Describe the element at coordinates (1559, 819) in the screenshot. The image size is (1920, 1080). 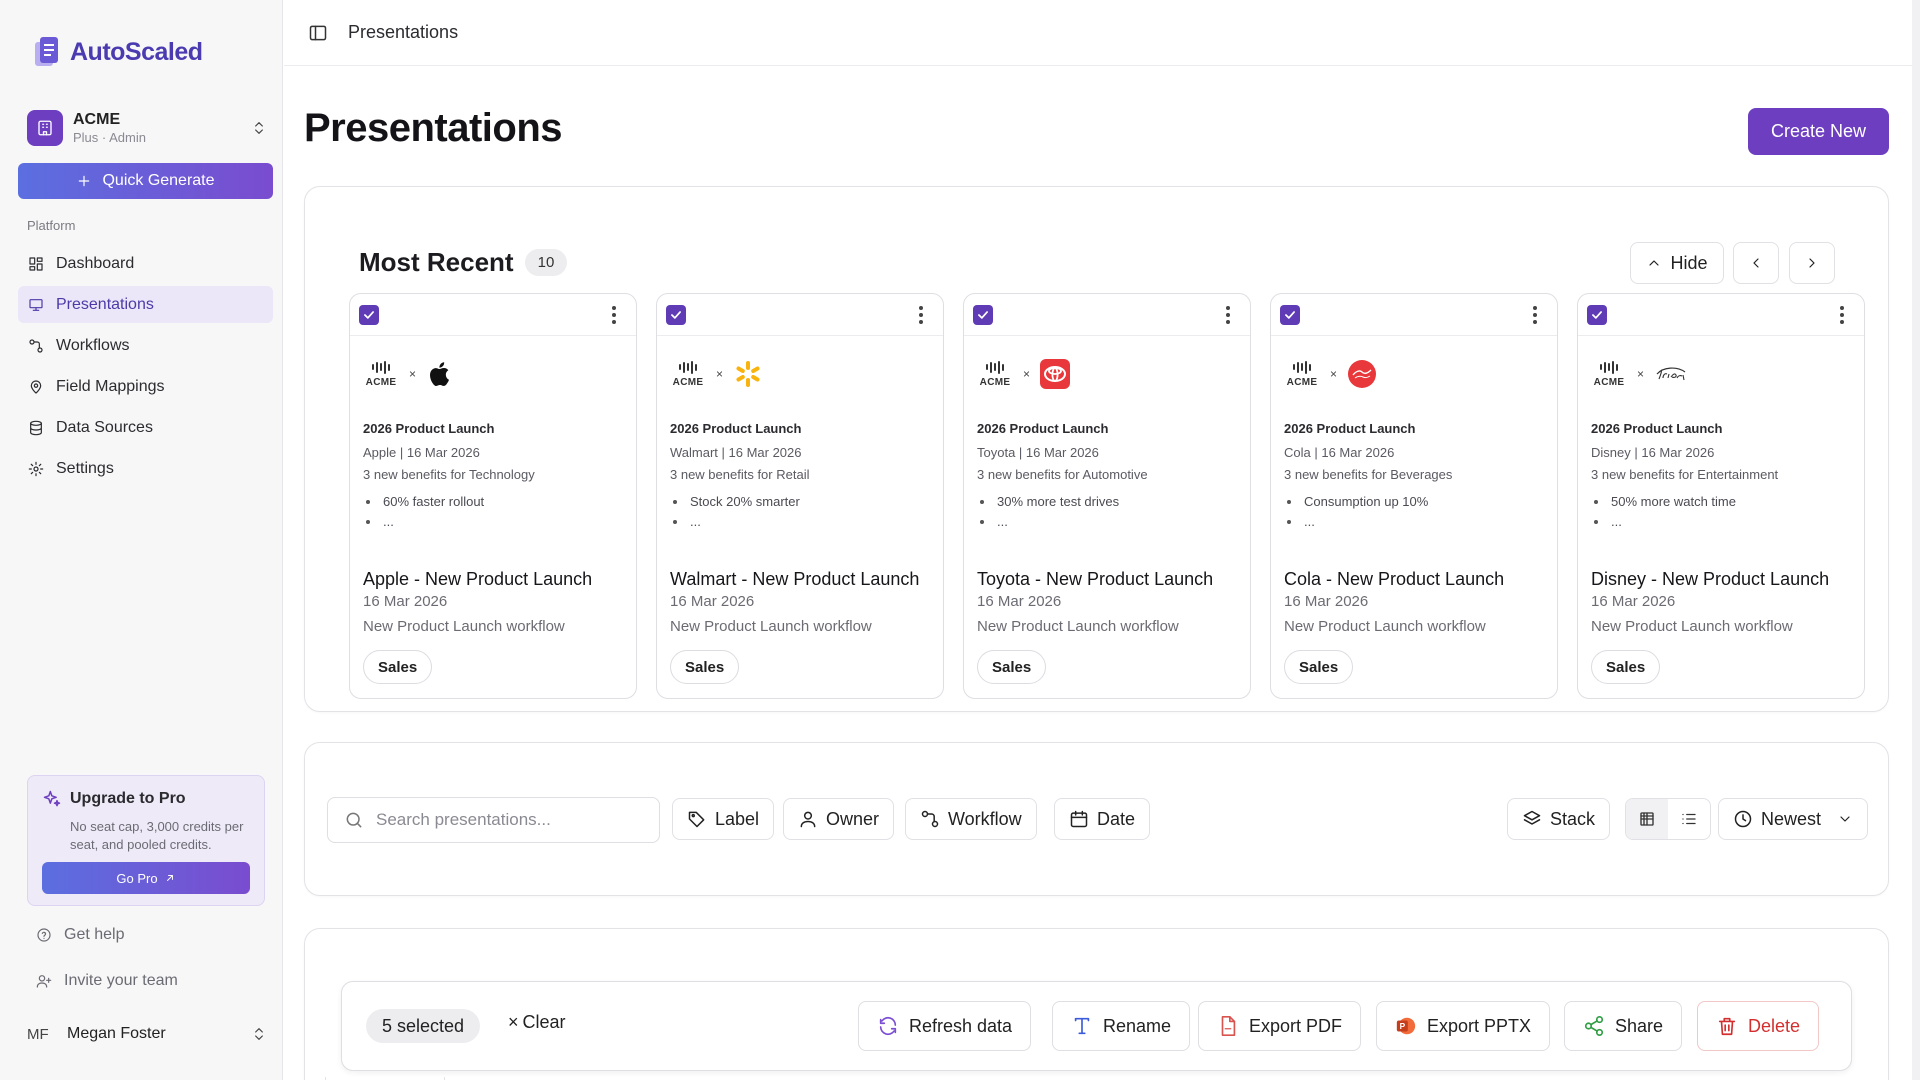
I see `stack-button: Stack` at that location.